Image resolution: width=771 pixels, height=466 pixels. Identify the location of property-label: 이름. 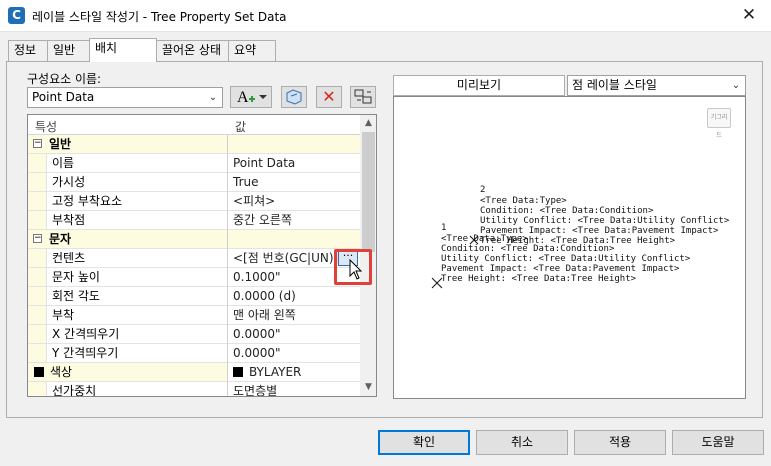
(136, 163).